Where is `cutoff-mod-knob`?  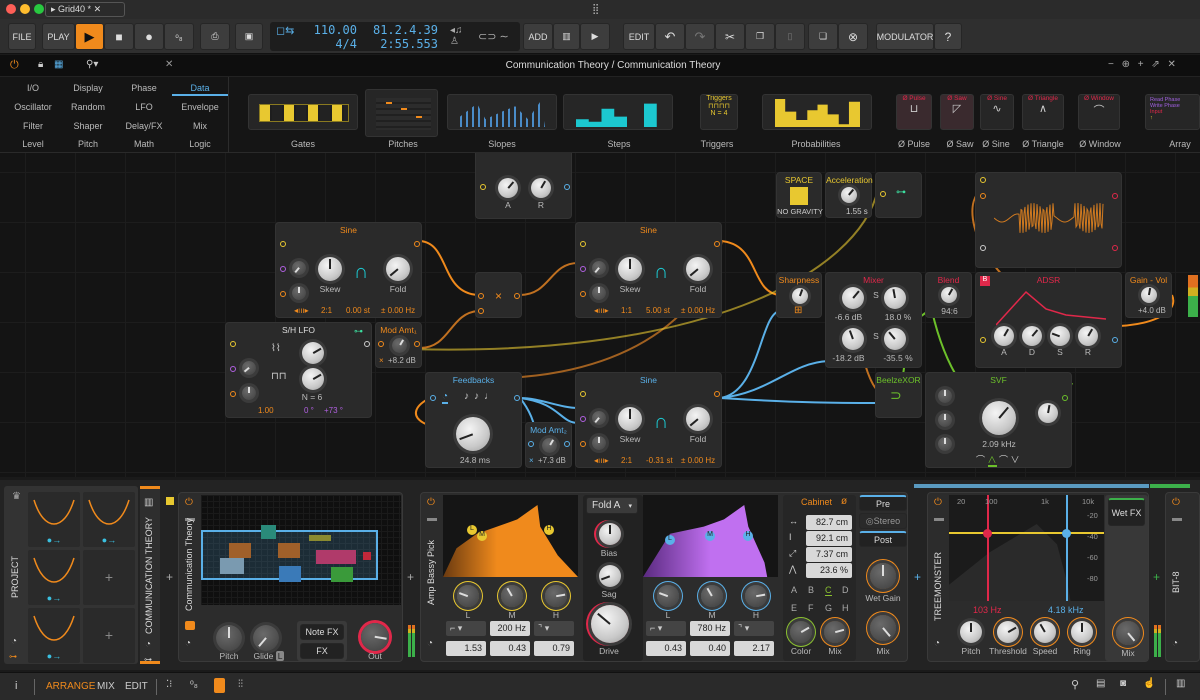 cutoff-mod-knob is located at coordinates (945, 420).